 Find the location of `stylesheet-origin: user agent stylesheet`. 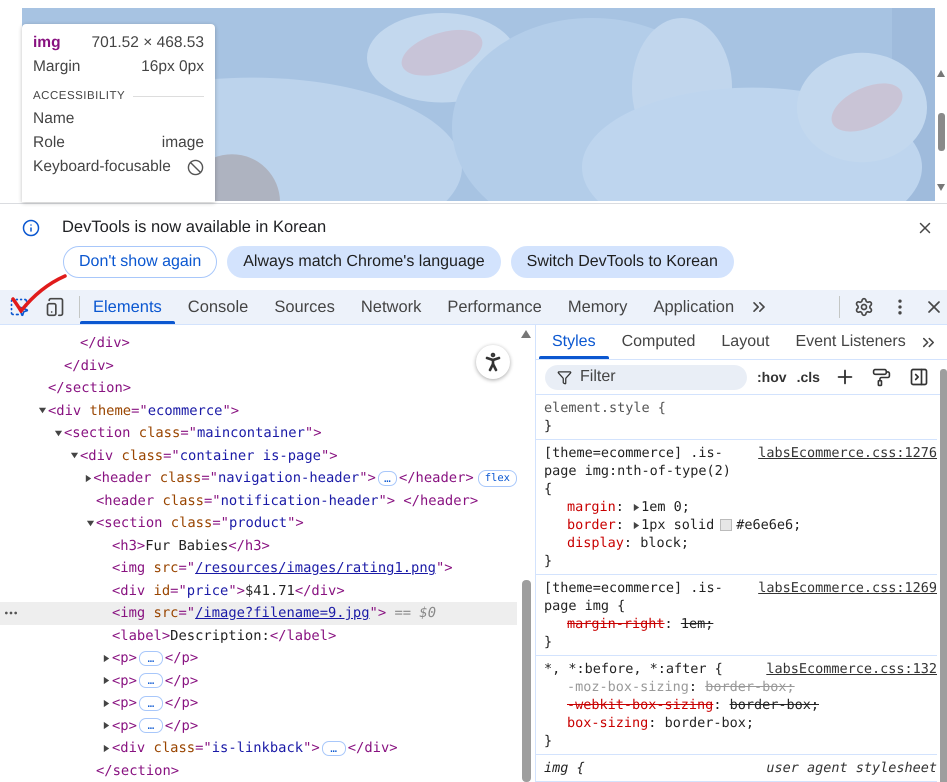

stylesheet-origin: user agent stylesheet is located at coordinates (851, 768).